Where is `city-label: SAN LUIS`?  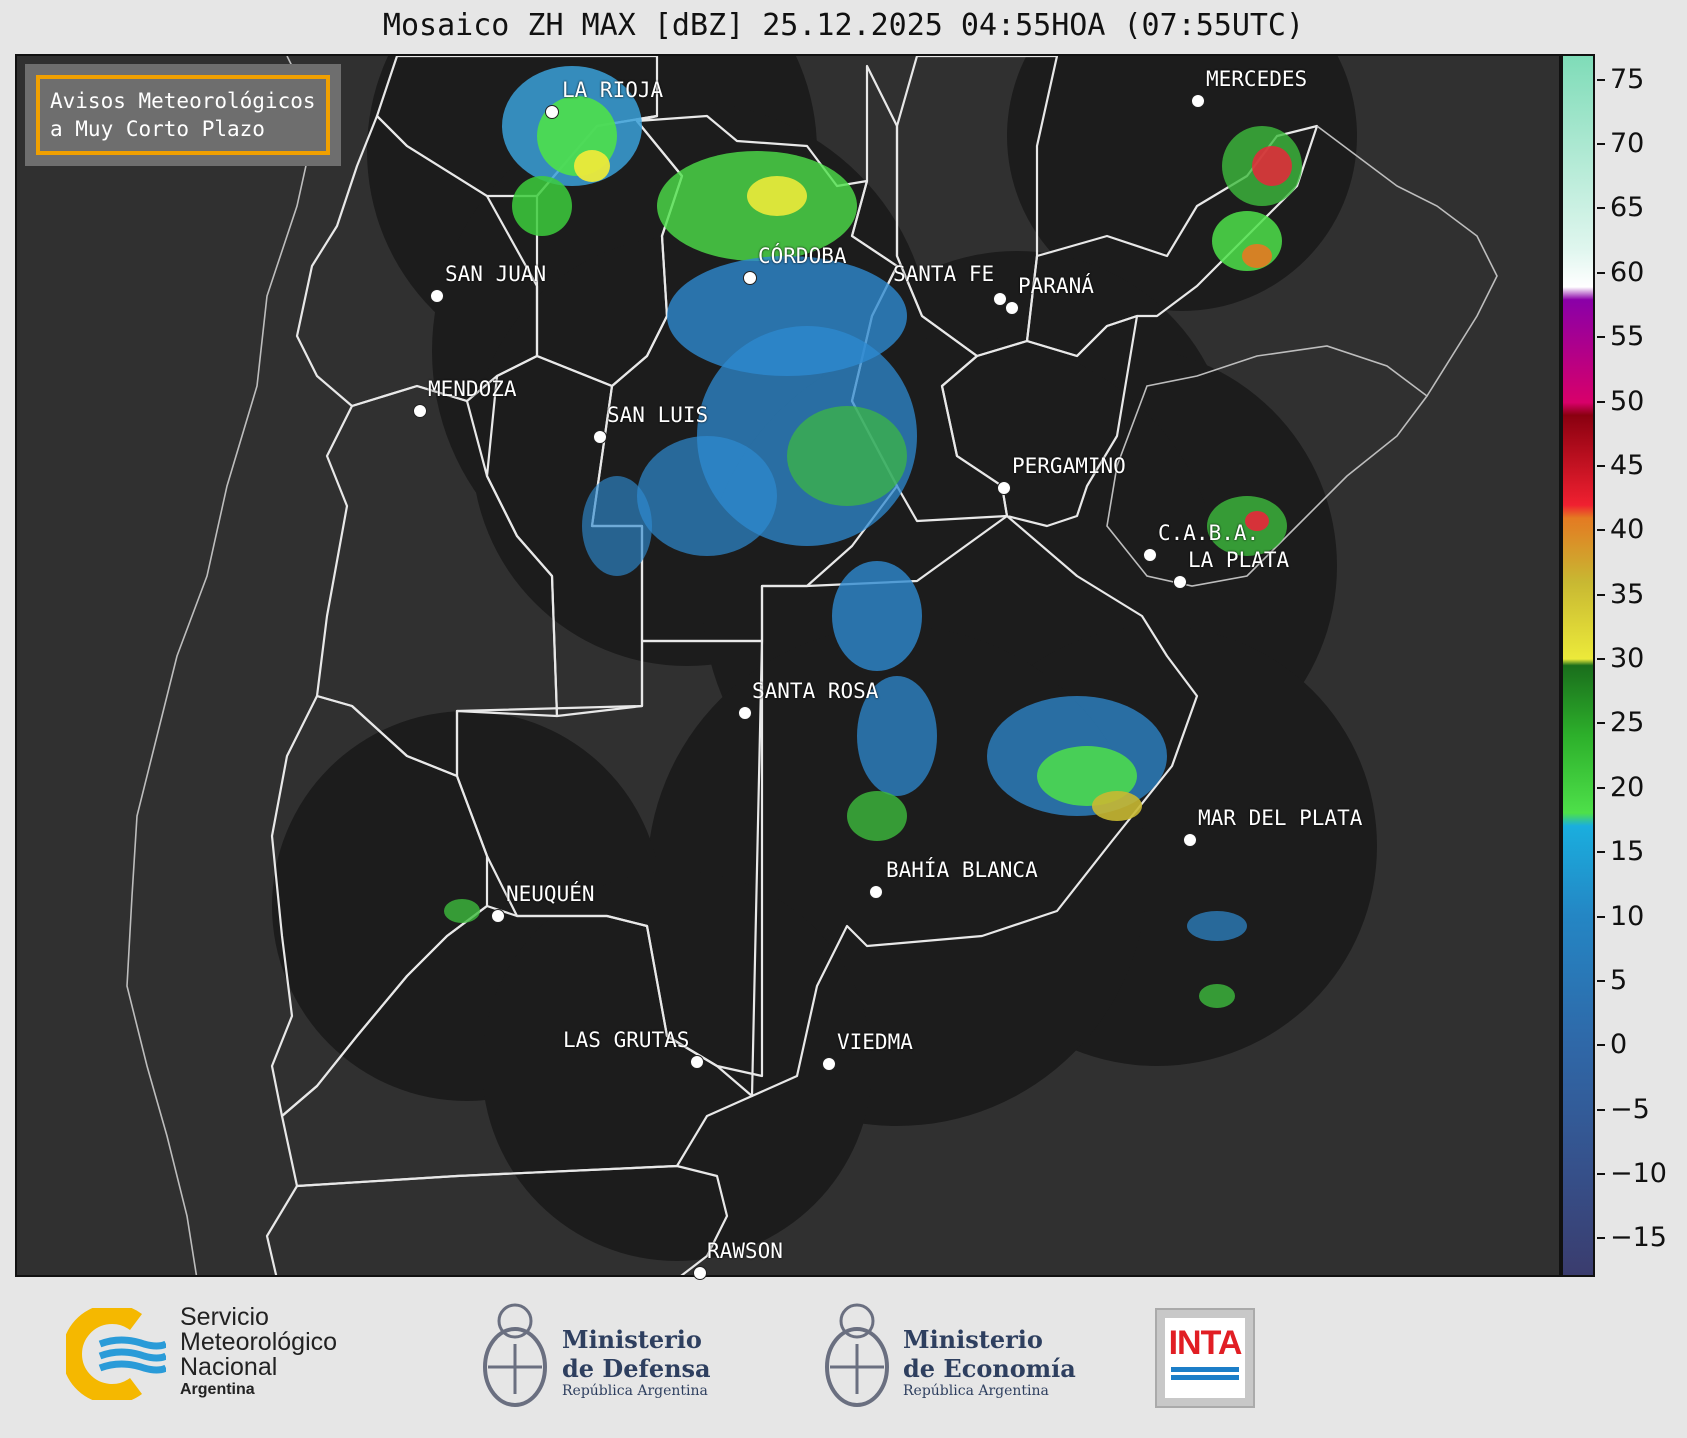 city-label: SAN LUIS is located at coordinates (658, 415).